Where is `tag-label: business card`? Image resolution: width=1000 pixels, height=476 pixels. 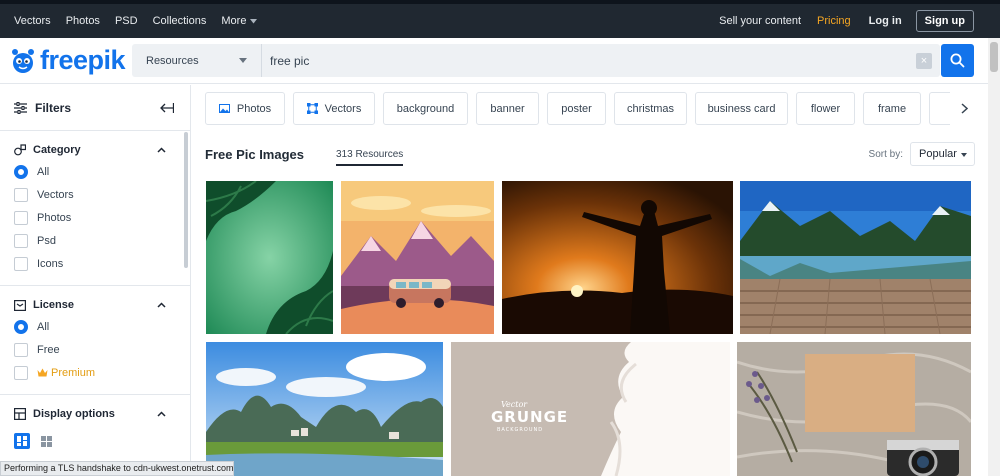
tag-label: business card is located at coordinates (741, 108).